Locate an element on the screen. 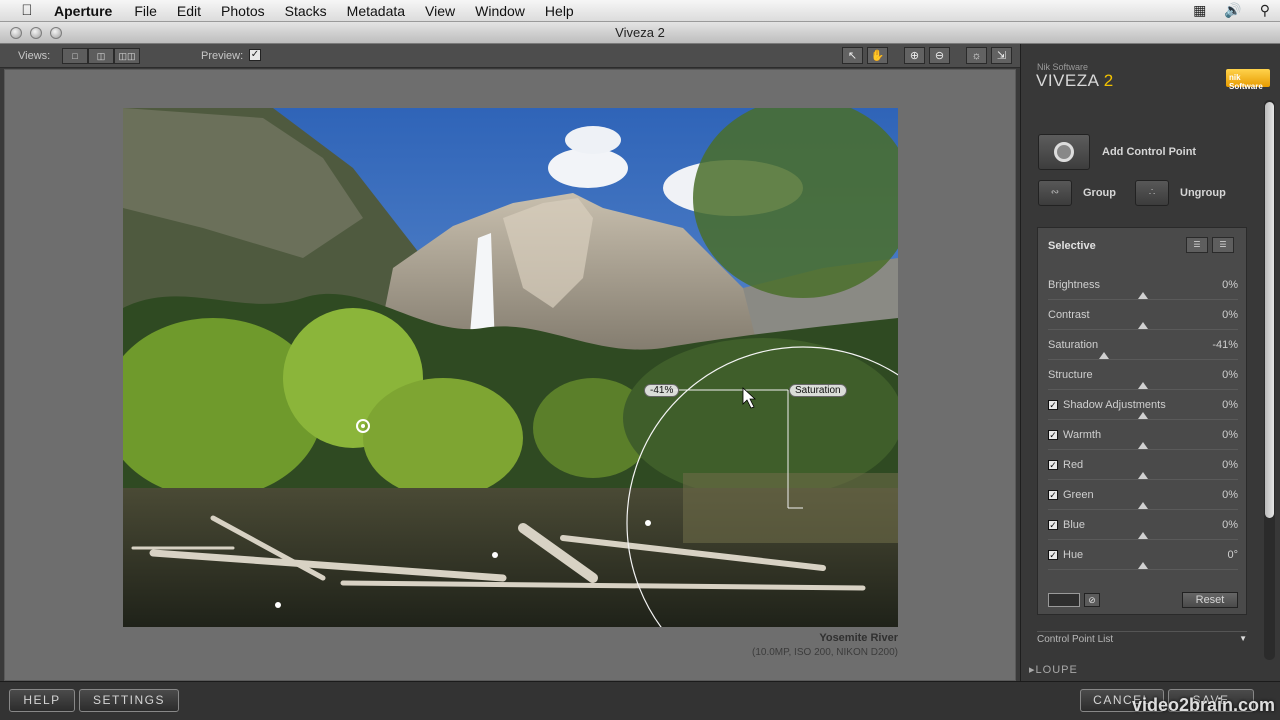 The image size is (1280, 720). slider-label: Structure is located at coordinates (1070, 375).